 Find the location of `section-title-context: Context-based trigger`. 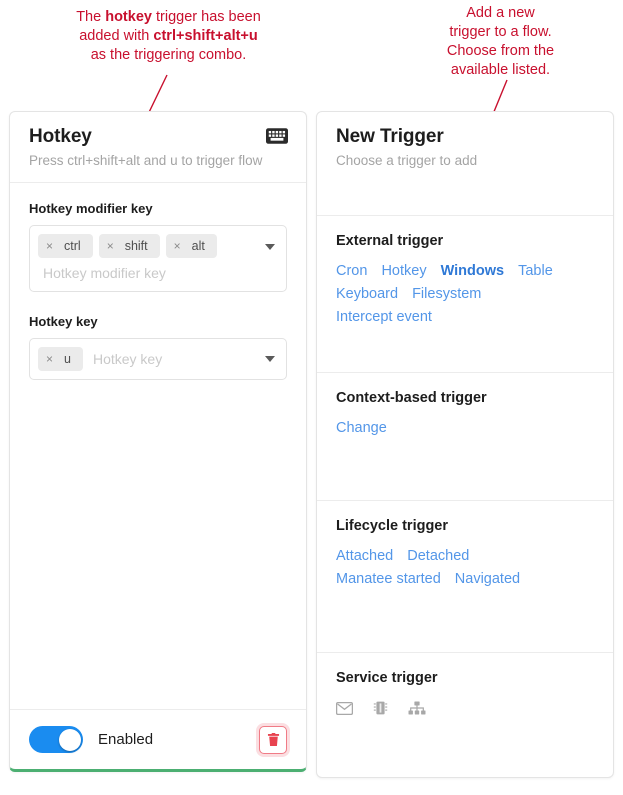

section-title-context: Context-based trigger is located at coordinates (411, 398).